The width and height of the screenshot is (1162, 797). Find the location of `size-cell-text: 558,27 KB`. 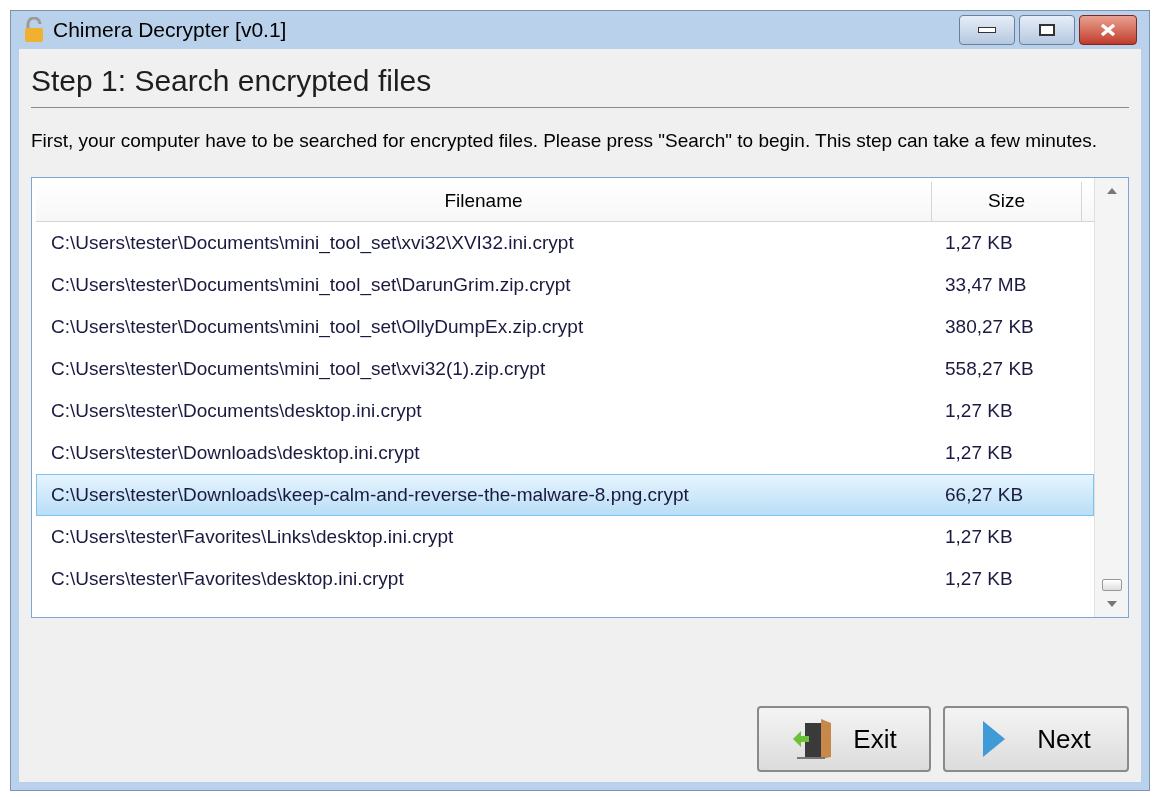

size-cell-text: 558,27 KB is located at coordinates (989, 368).